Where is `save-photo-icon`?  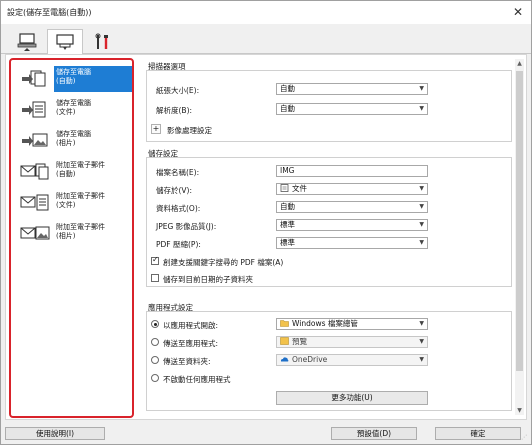 save-photo-icon is located at coordinates (35, 140).